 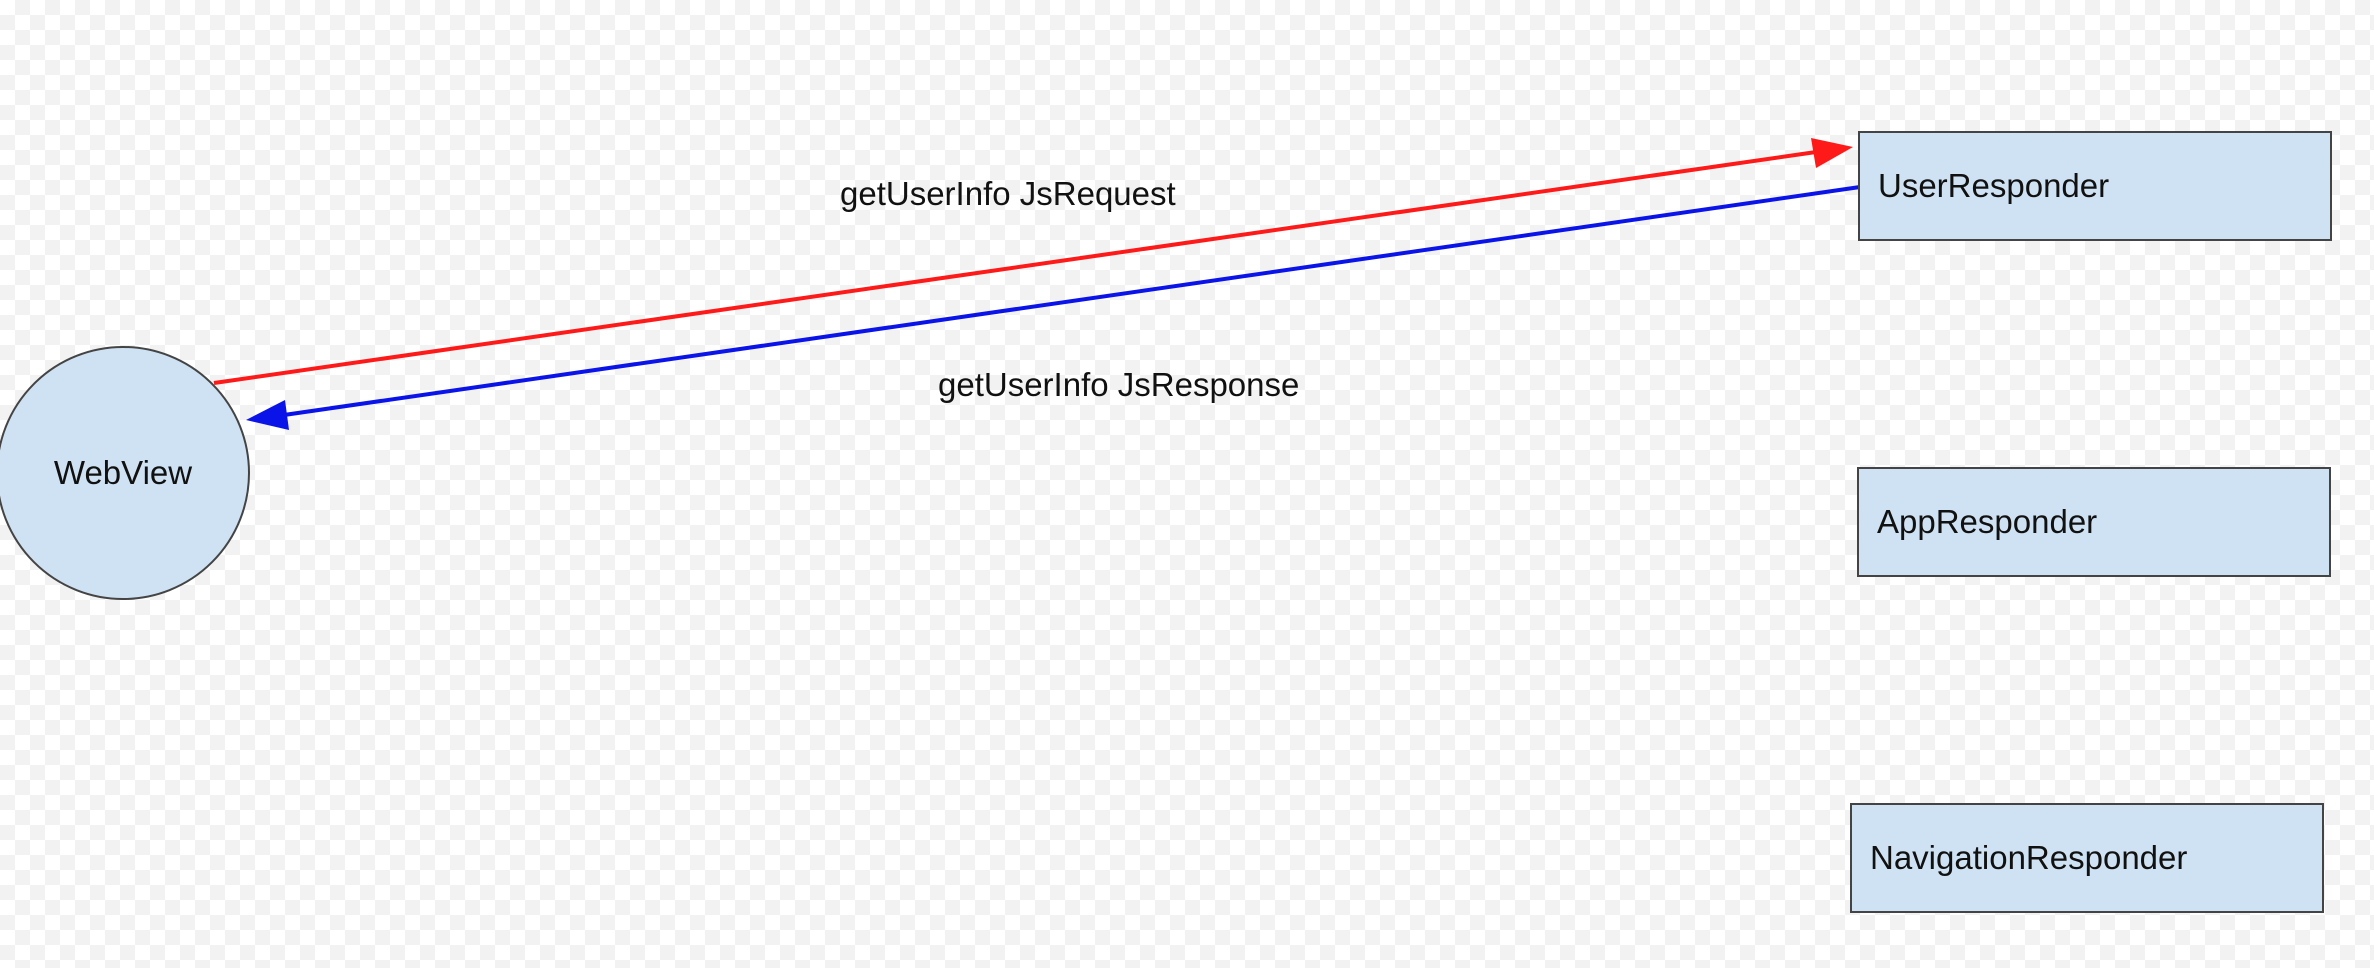 What do you see at coordinates (267, 415) in the screenshot?
I see `response-arrowhead` at bounding box center [267, 415].